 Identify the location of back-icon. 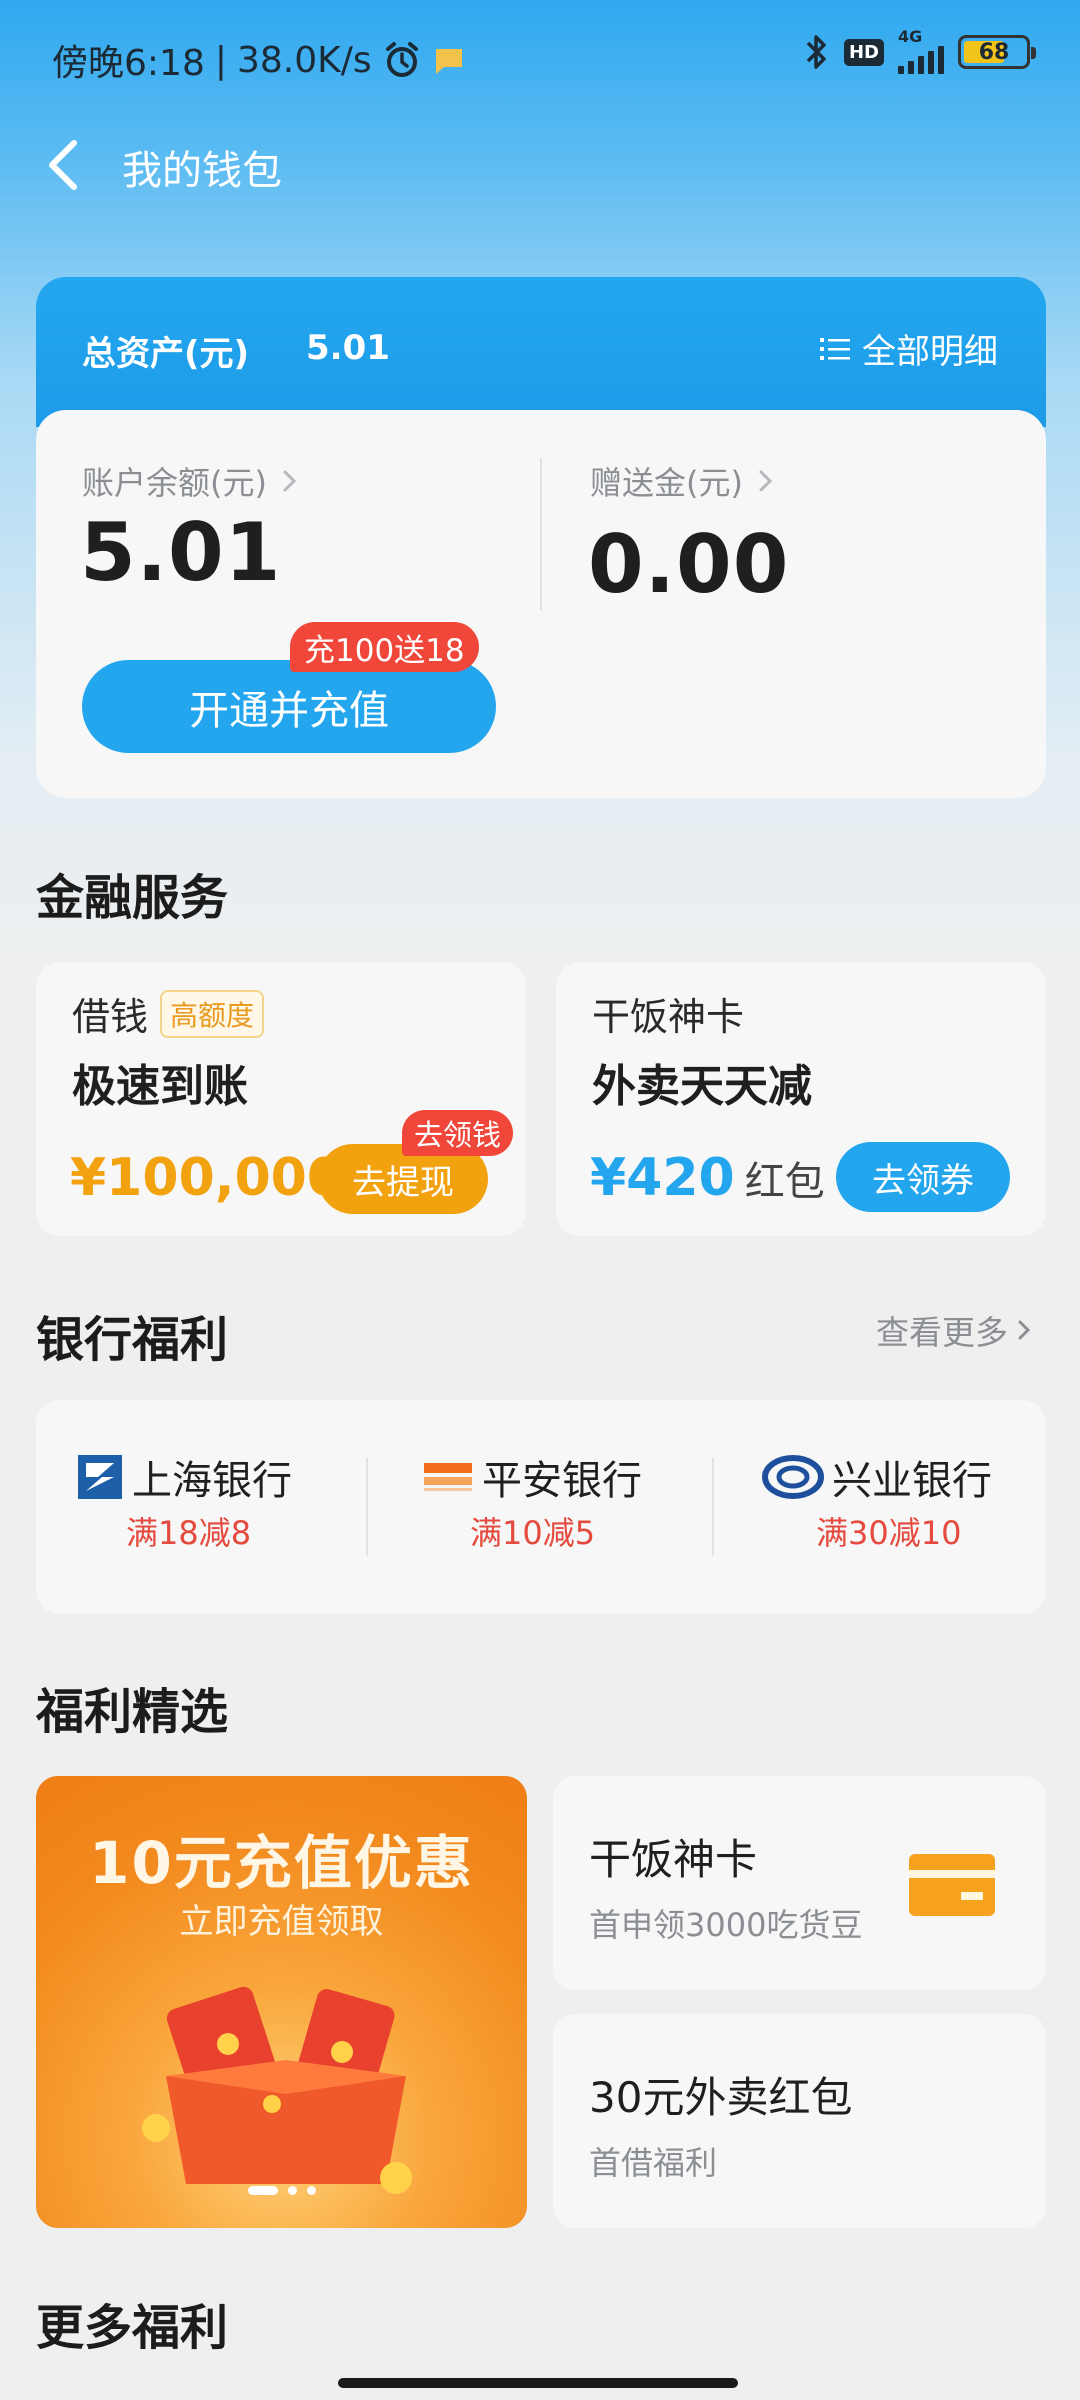
(65, 165).